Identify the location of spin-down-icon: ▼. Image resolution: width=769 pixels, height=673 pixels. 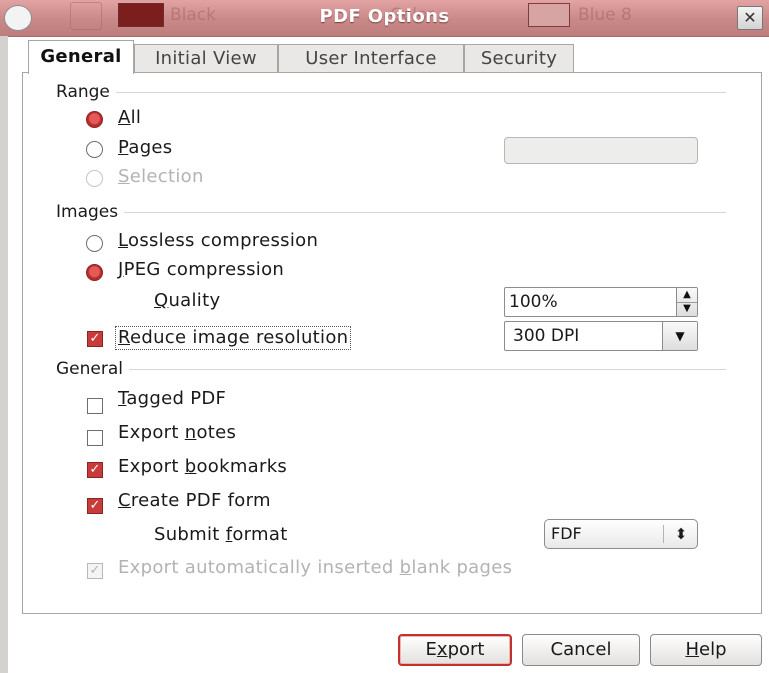
(687, 309).